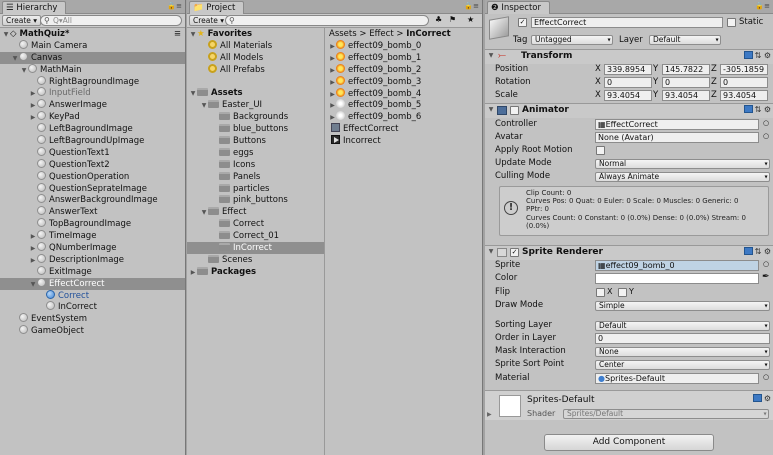  I want to click on material-settings-icons: ⚙, so click(761, 398).